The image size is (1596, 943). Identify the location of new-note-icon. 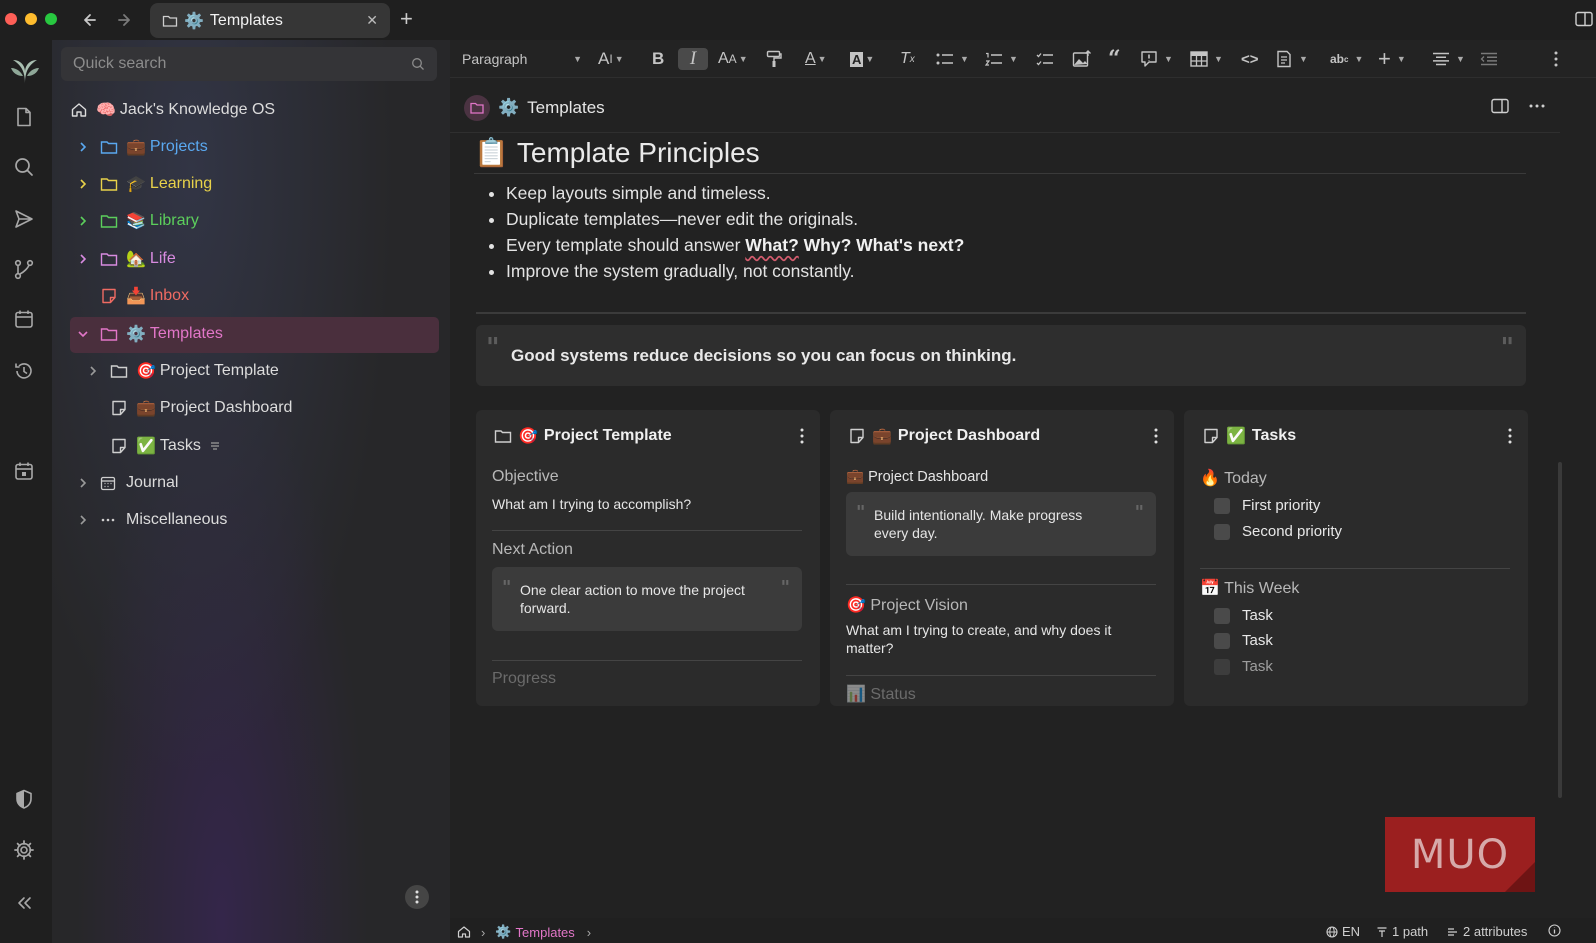
(24, 117).